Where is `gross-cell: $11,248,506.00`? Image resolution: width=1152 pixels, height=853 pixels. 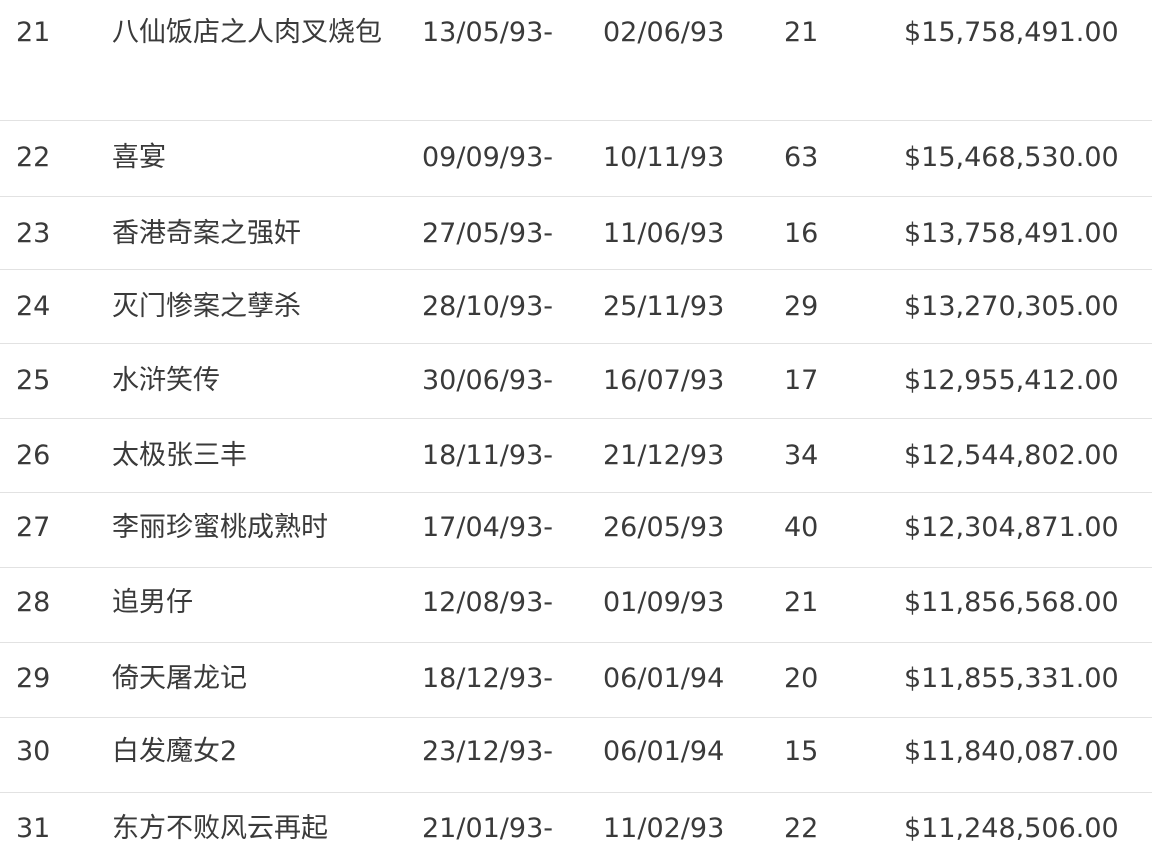 gross-cell: $11,248,506.00 is located at coordinates (1011, 828).